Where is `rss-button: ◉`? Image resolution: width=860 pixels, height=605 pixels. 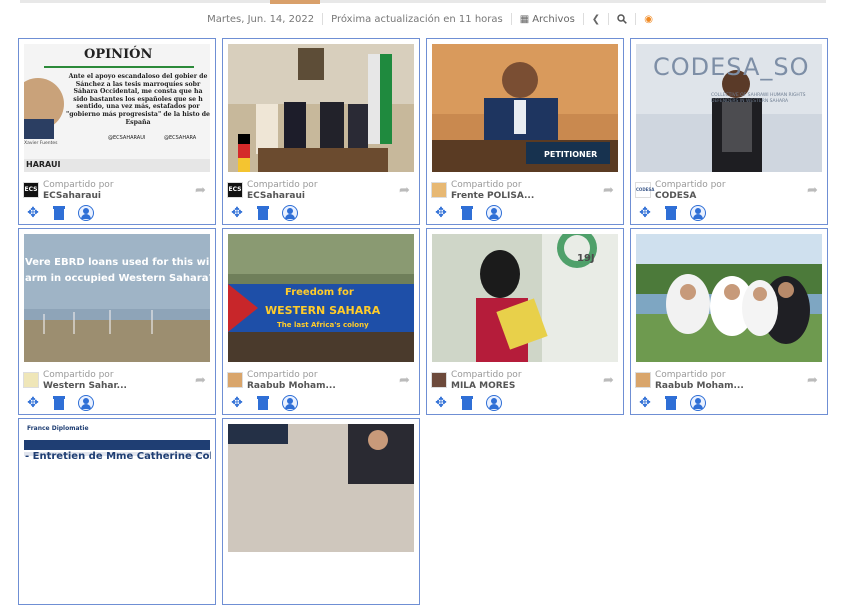 rss-button: ◉ is located at coordinates (648, 19).